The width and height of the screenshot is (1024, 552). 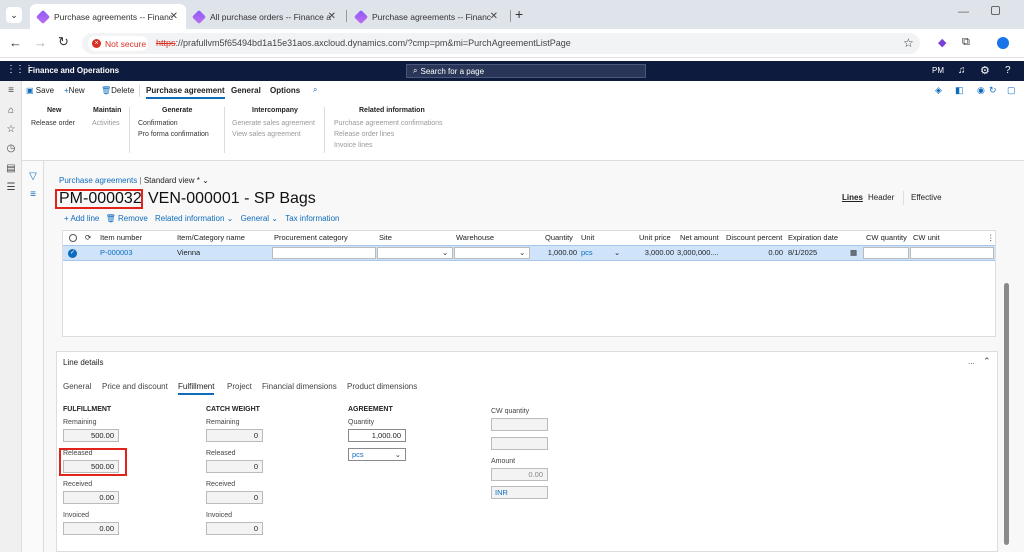 What do you see at coordinates (259, 218) in the screenshot?
I see `general-menu-button: General ⌄` at bounding box center [259, 218].